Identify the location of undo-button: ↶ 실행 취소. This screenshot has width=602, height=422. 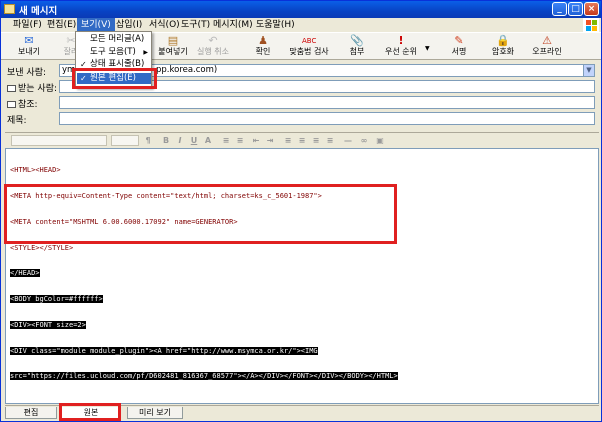
(213, 47).